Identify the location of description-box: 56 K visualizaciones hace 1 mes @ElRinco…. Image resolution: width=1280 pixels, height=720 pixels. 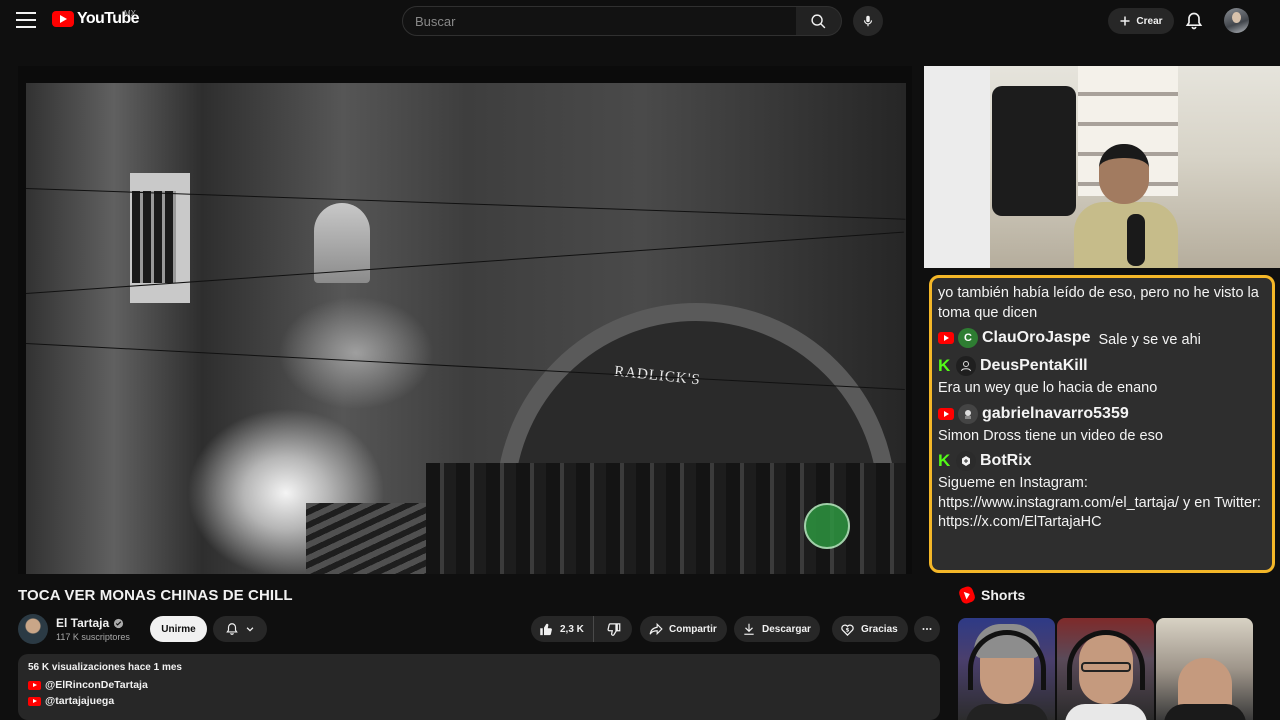
(479, 687).